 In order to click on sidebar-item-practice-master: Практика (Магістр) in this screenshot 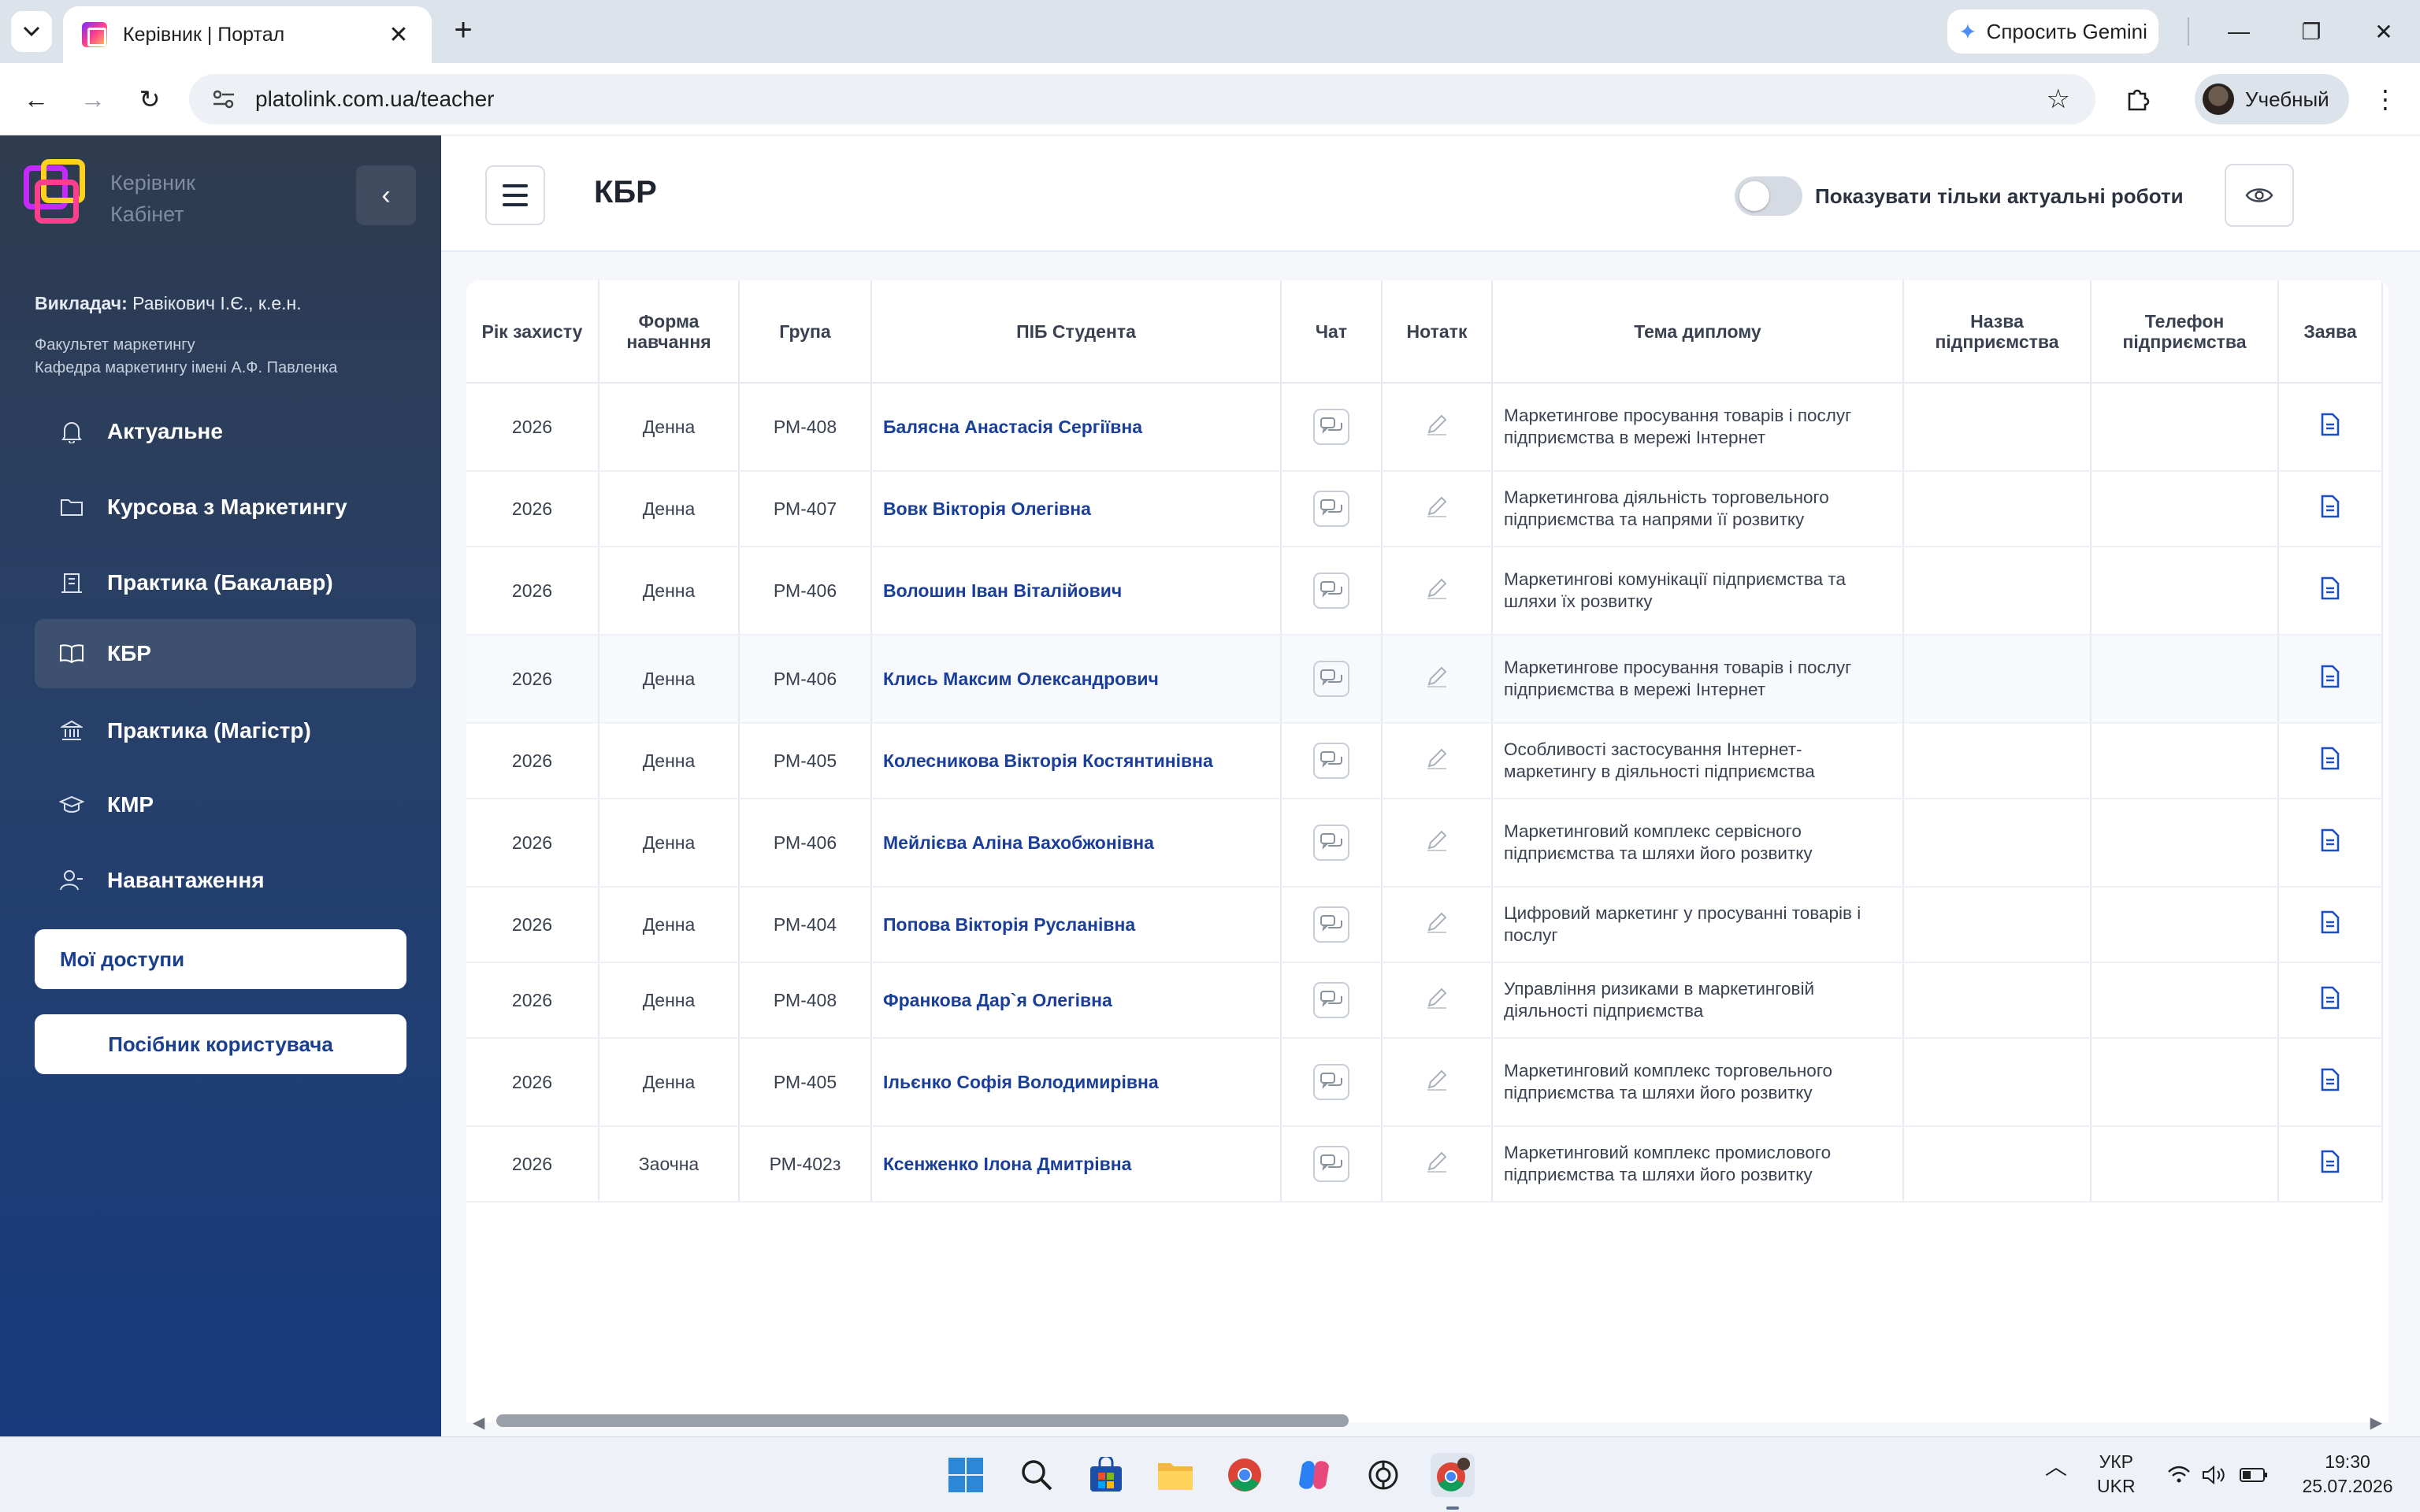, I will do `click(225, 730)`.